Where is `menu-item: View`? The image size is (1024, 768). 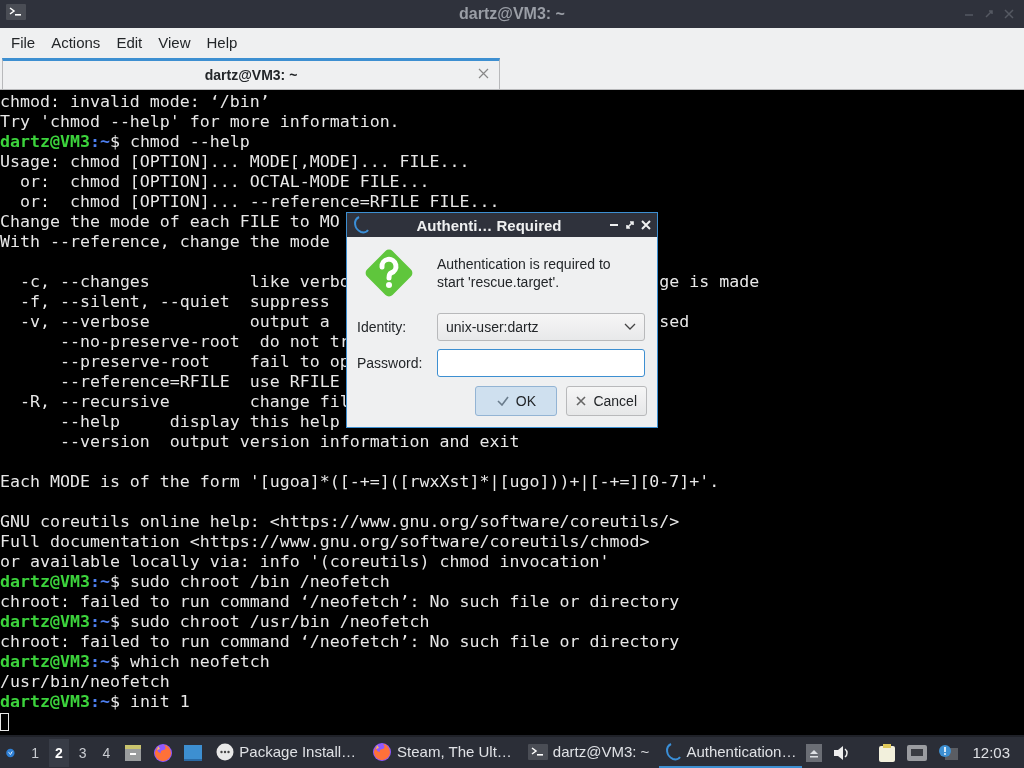
menu-item: View is located at coordinates (174, 42).